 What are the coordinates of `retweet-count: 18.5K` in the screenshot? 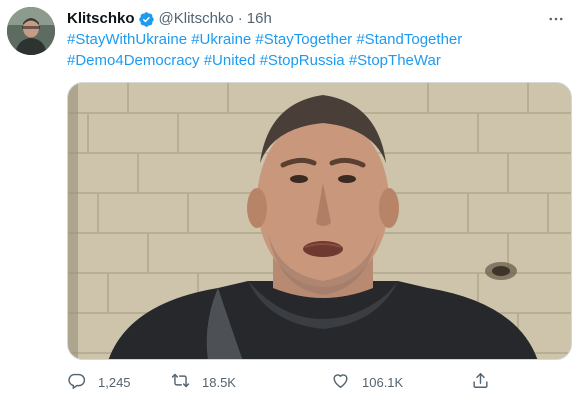 It's located at (219, 382).